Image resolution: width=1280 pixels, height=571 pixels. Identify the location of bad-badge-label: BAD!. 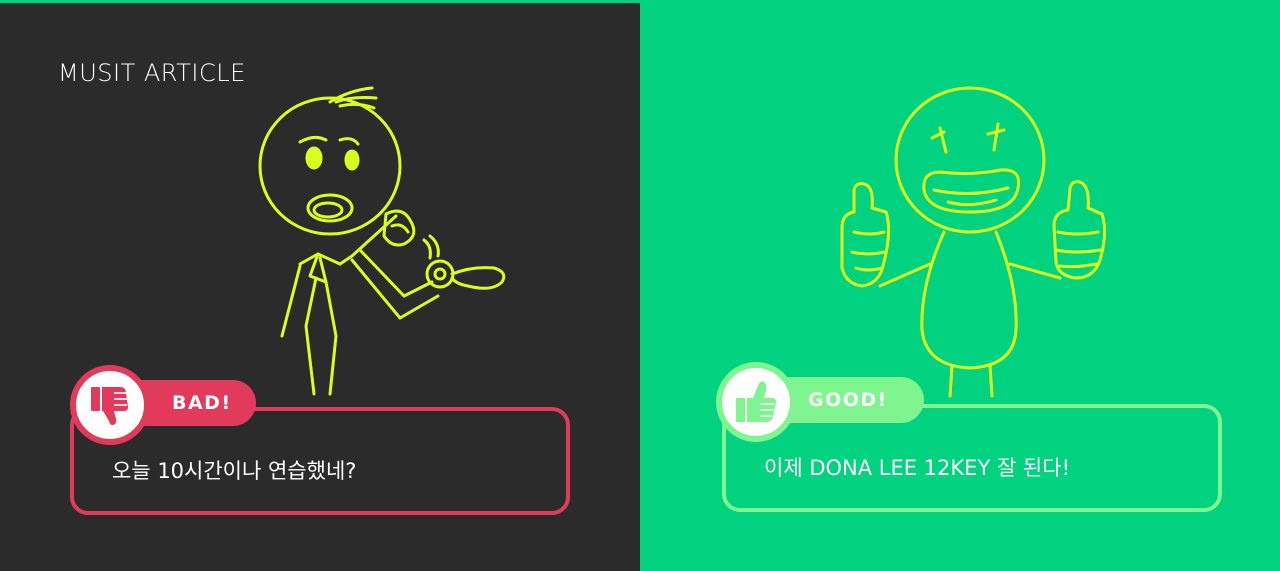
(202, 403).